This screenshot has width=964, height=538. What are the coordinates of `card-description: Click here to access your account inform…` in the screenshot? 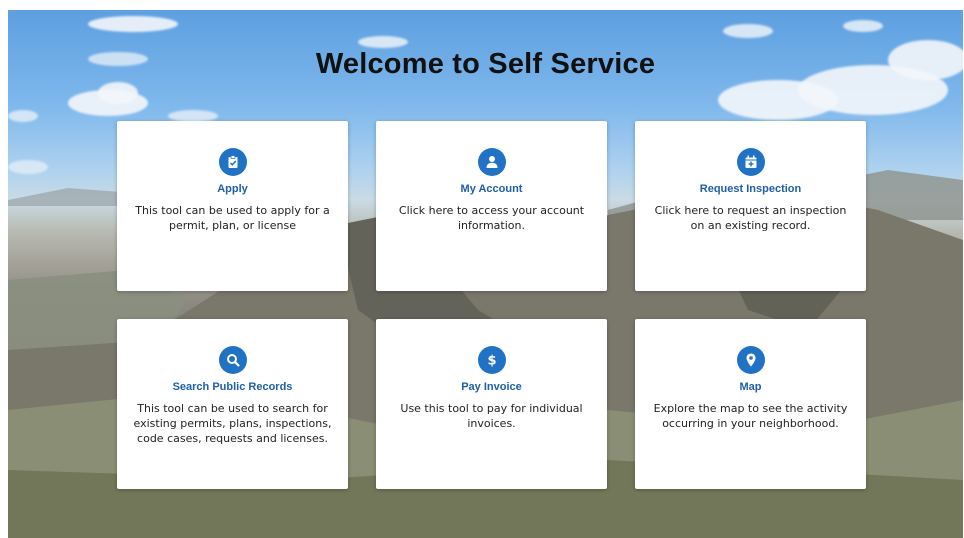 It's located at (491, 218).